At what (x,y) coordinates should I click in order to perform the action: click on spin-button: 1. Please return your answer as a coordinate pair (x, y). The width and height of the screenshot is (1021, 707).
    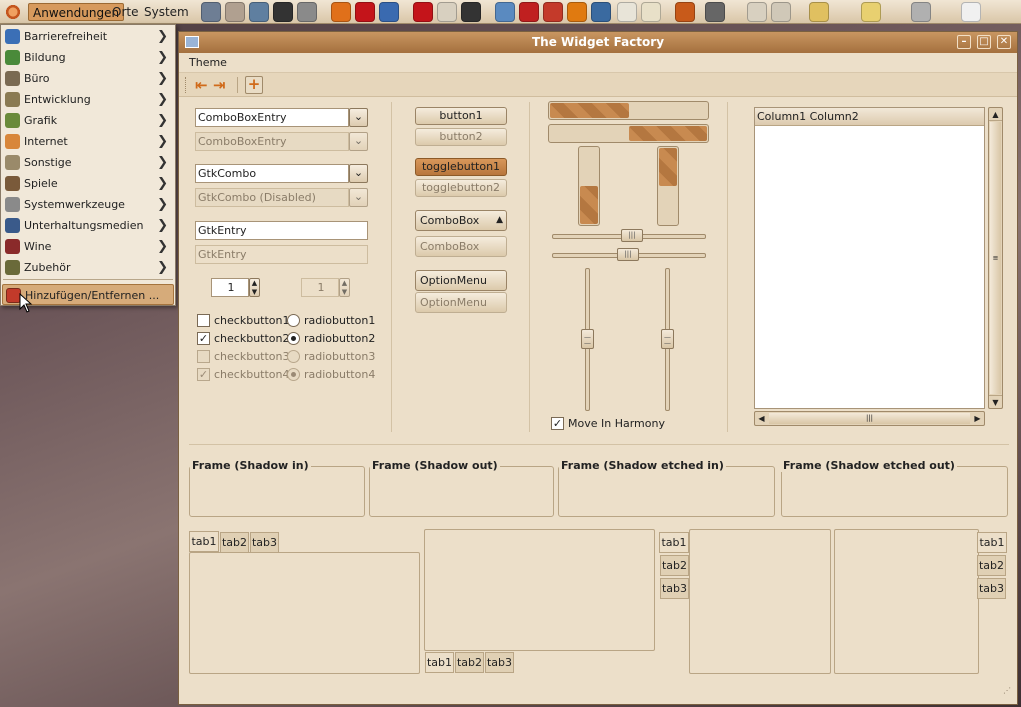
    Looking at the image, I should click on (230, 287).